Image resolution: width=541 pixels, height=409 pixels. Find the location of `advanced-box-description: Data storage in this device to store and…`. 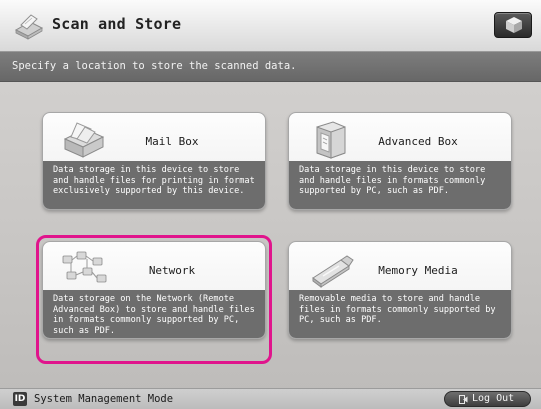

advanced-box-description: Data storage in this device to store and… is located at coordinates (400, 185).